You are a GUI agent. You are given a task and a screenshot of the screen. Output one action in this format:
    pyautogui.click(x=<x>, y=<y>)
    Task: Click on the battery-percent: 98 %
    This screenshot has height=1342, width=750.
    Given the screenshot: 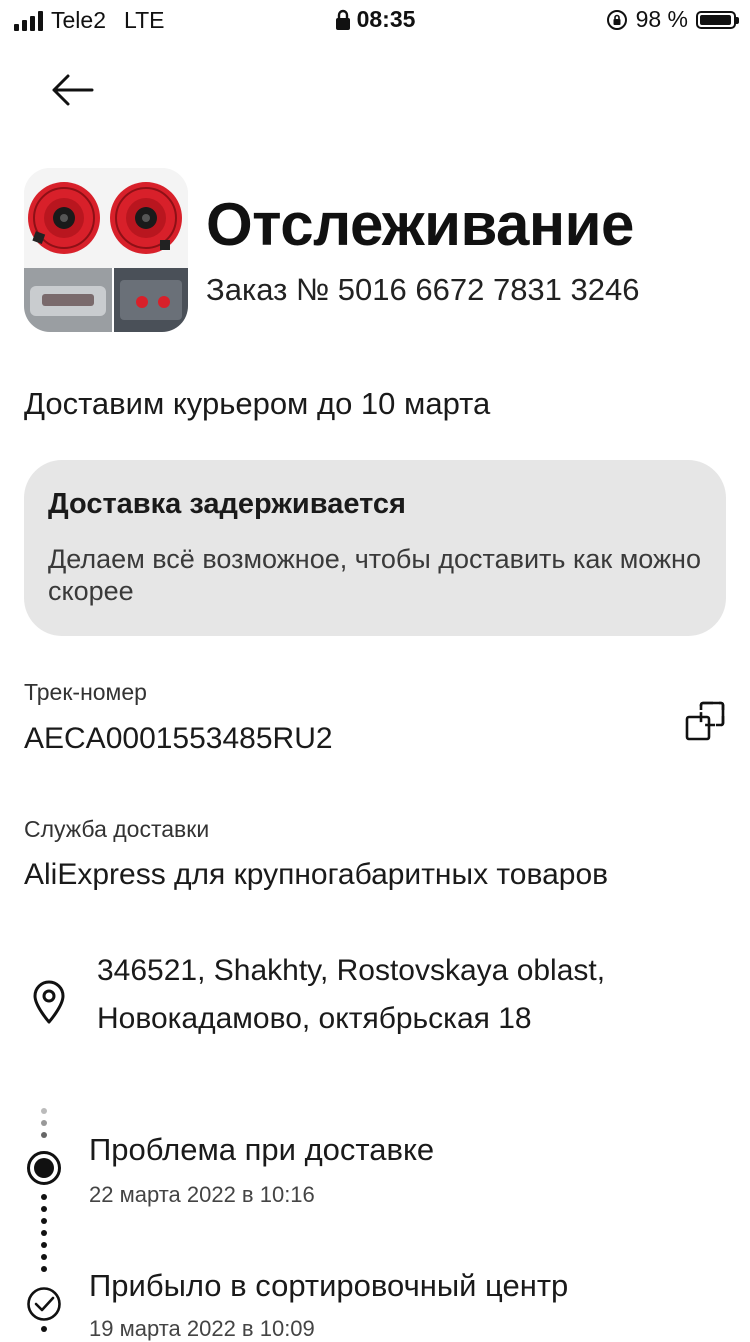 What is the action you would take?
    pyautogui.click(x=661, y=19)
    